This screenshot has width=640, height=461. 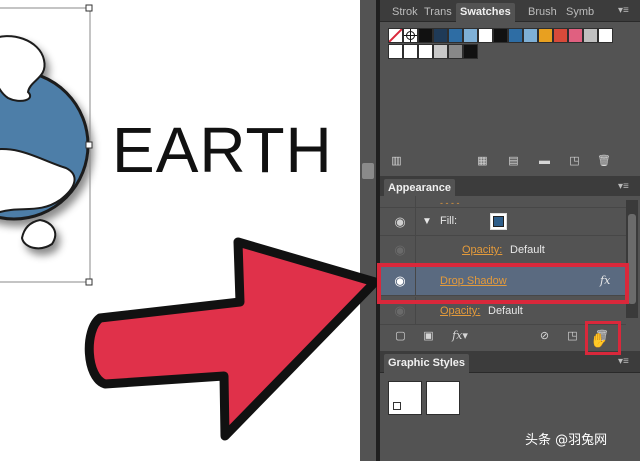 I want to click on drop-shadow-highlight-box, so click(x=503, y=283).